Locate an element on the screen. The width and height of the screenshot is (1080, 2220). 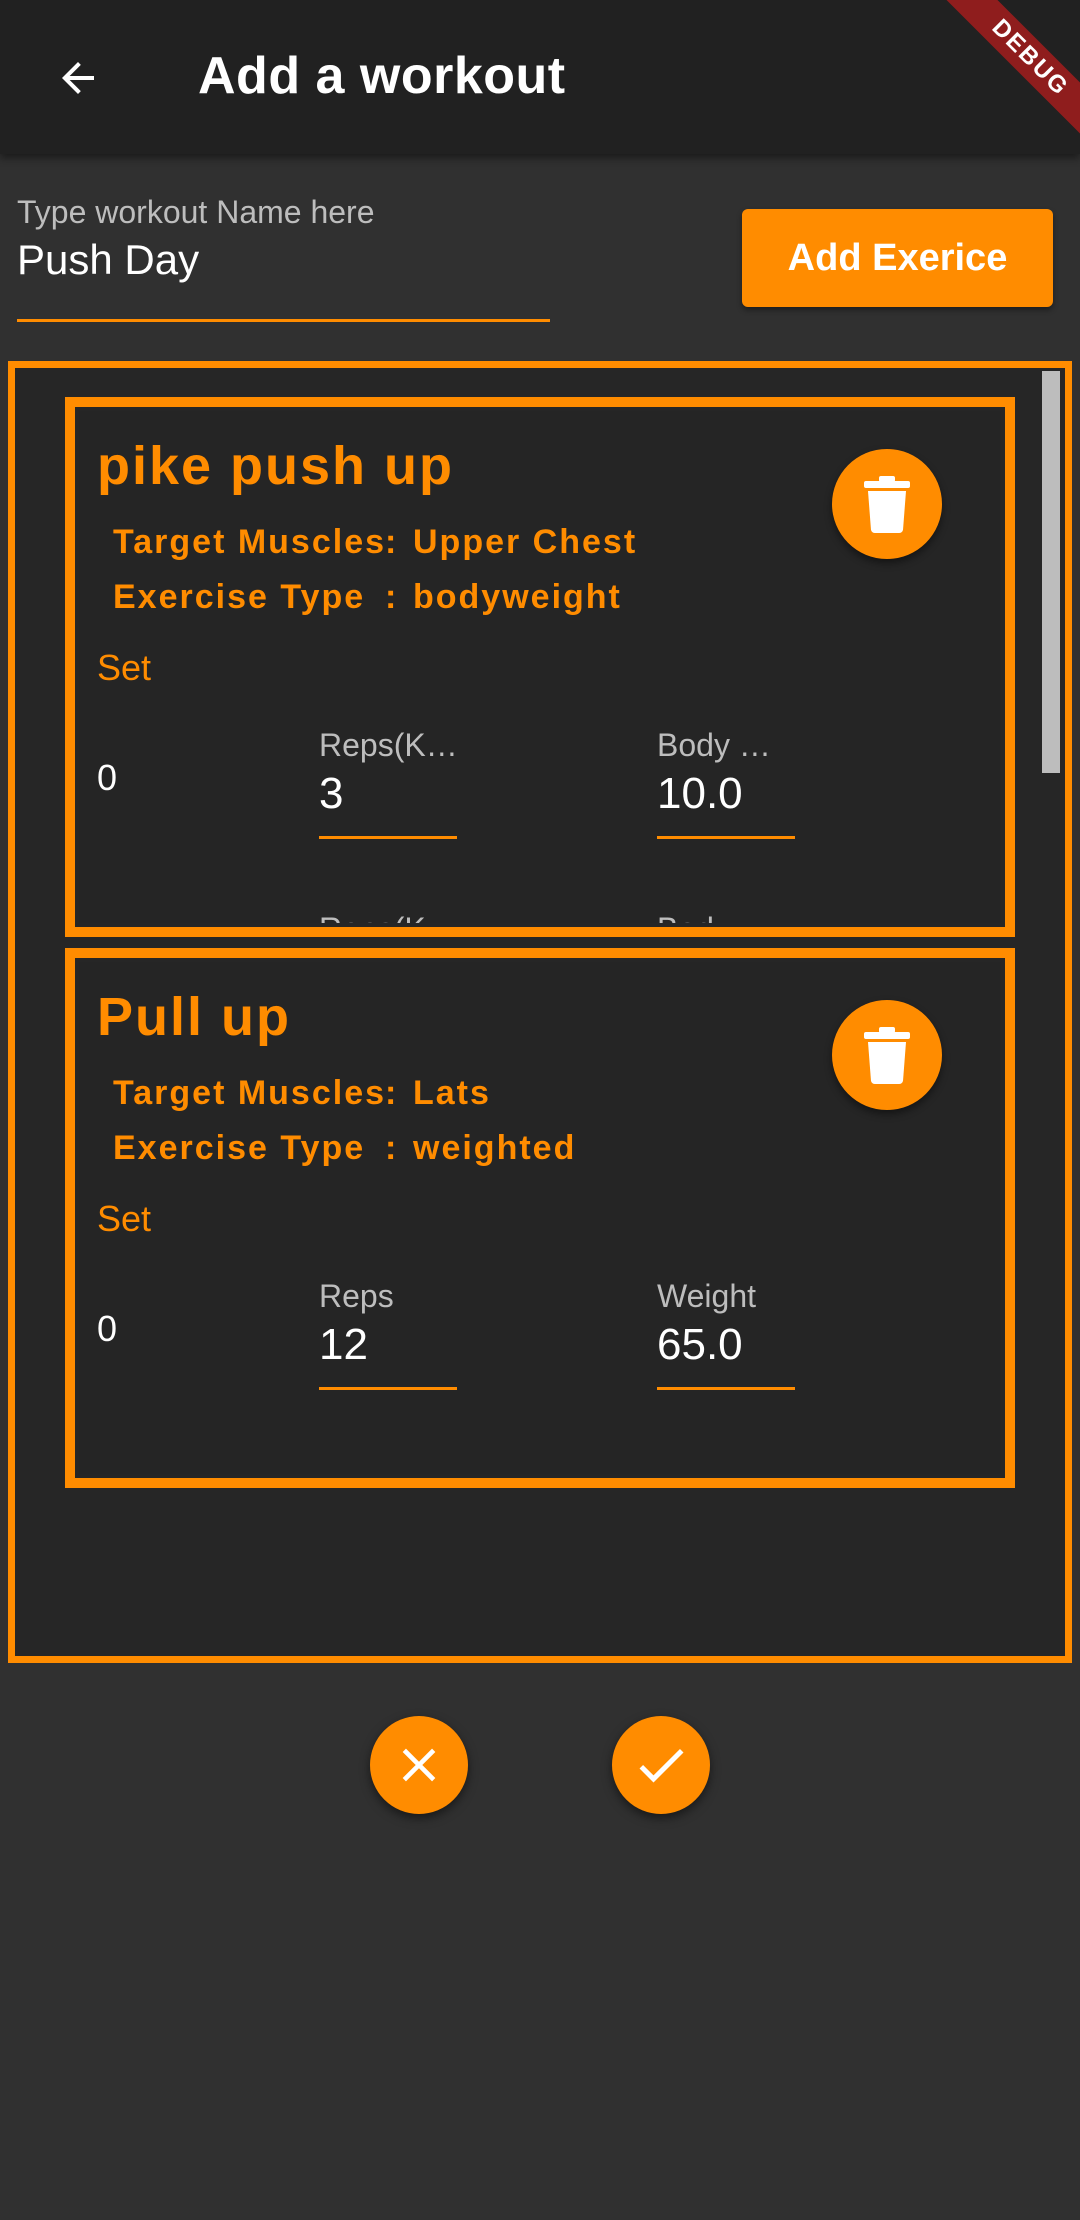
body-weight-field: Body … 10.0 is located at coordinates (726, 783).